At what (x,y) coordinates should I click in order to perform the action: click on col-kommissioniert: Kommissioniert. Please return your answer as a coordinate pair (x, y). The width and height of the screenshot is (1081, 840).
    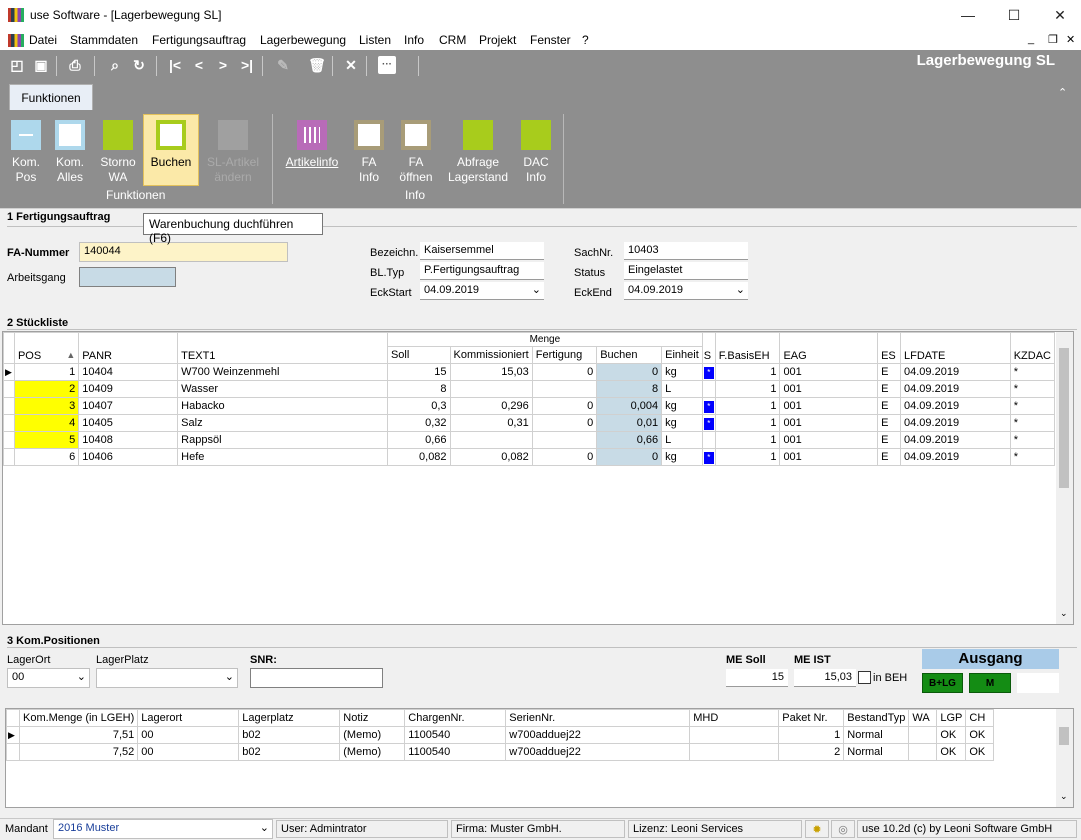
    Looking at the image, I should click on (491, 355).